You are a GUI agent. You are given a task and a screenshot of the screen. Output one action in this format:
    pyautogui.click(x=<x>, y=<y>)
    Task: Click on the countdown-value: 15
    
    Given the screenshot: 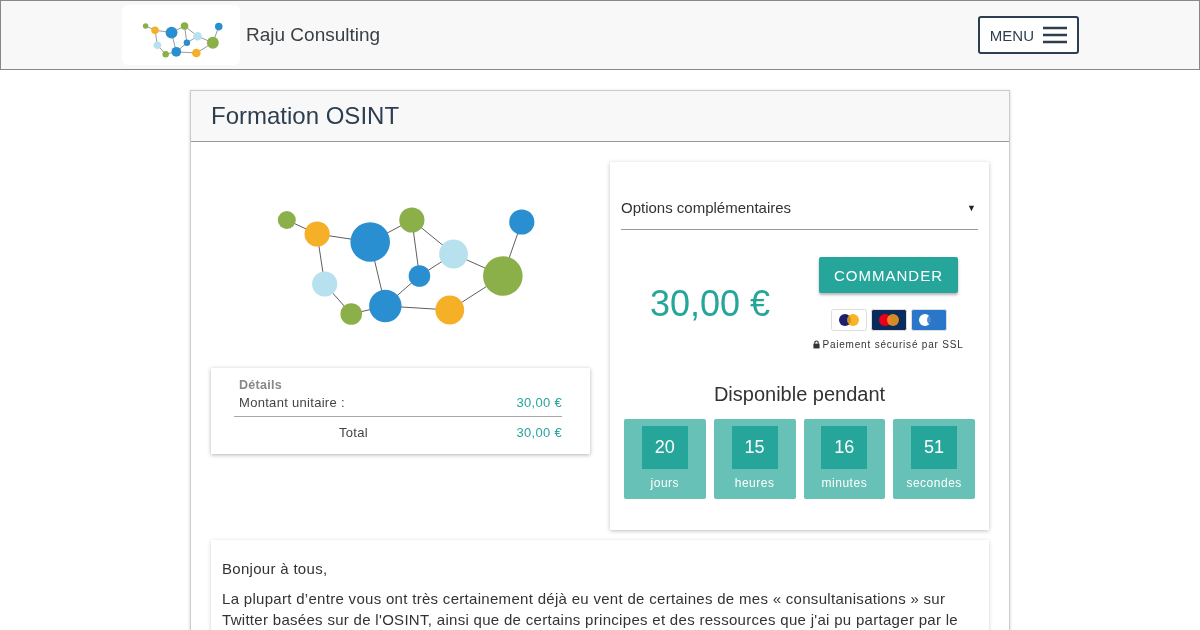 What is the action you would take?
    pyautogui.click(x=754, y=447)
    